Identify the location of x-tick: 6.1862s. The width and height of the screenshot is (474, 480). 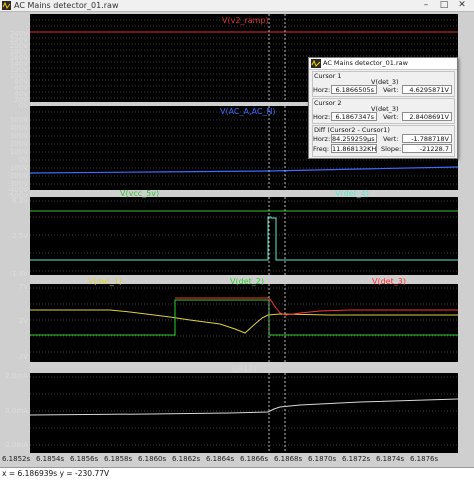
(186, 459).